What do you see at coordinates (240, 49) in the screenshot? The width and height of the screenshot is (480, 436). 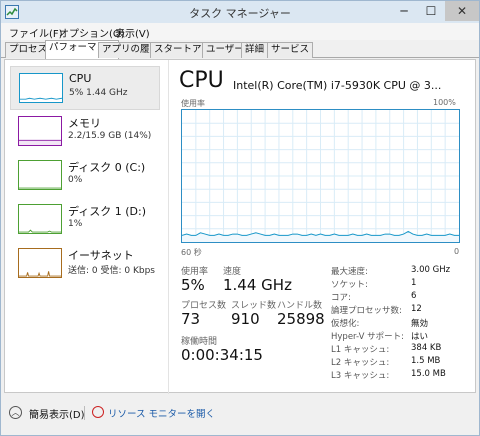 I see `tab-strip: プロセス パフォーマンス アプリの履歴 スタートアップ ユーザー 詳細 サービス` at bounding box center [240, 49].